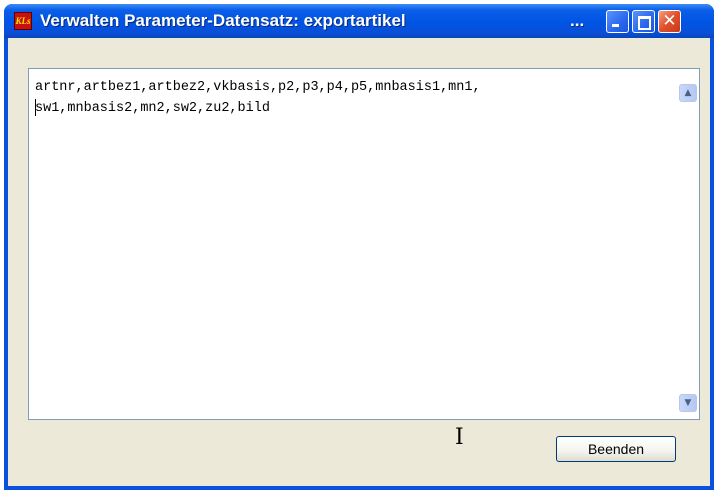  What do you see at coordinates (617, 21) in the screenshot?
I see `minimize-button` at bounding box center [617, 21].